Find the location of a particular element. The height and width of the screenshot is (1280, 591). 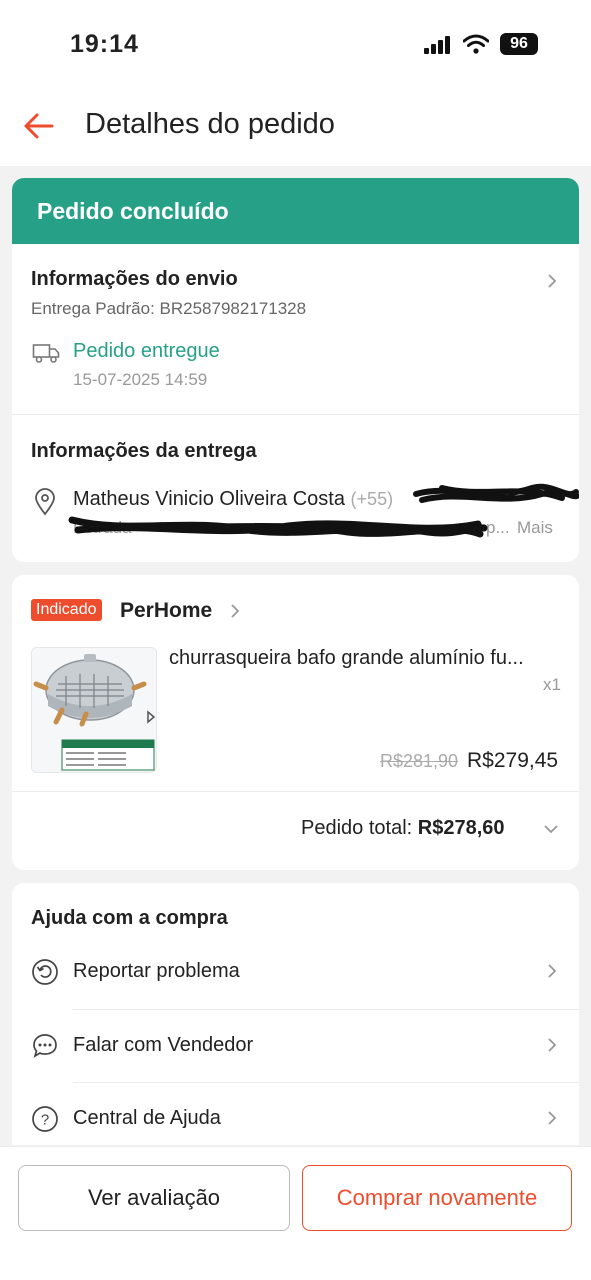

shipping-title: Informações do envio is located at coordinates (134, 279).